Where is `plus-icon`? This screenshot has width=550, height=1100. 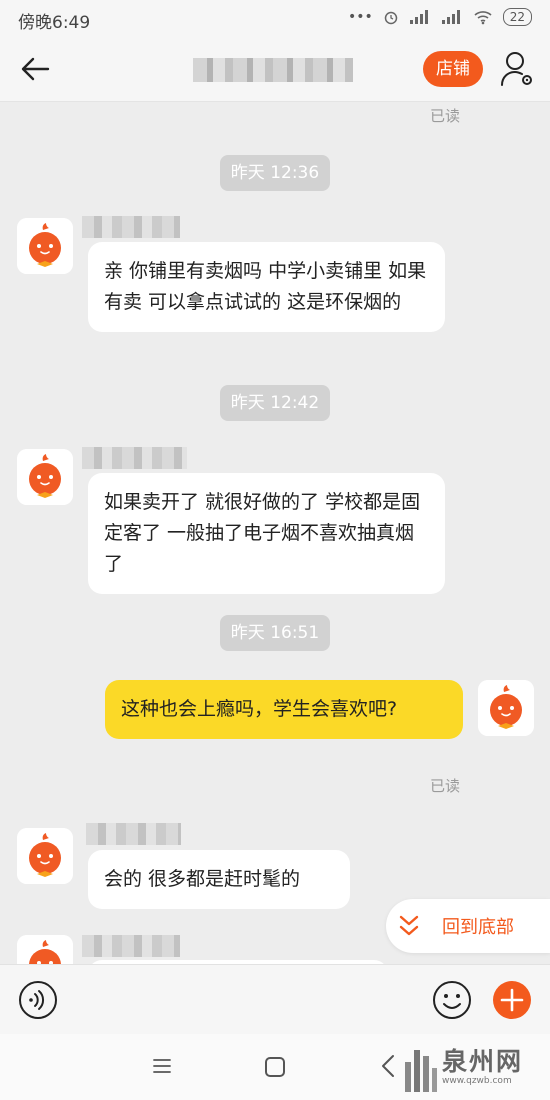 plus-icon is located at coordinates (512, 1000).